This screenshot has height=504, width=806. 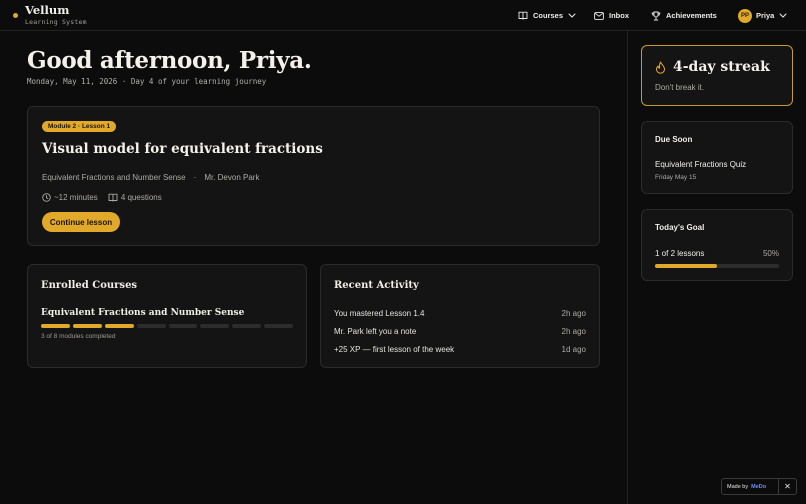 I want to click on brand-name: Vellum, so click(x=47, y=10).